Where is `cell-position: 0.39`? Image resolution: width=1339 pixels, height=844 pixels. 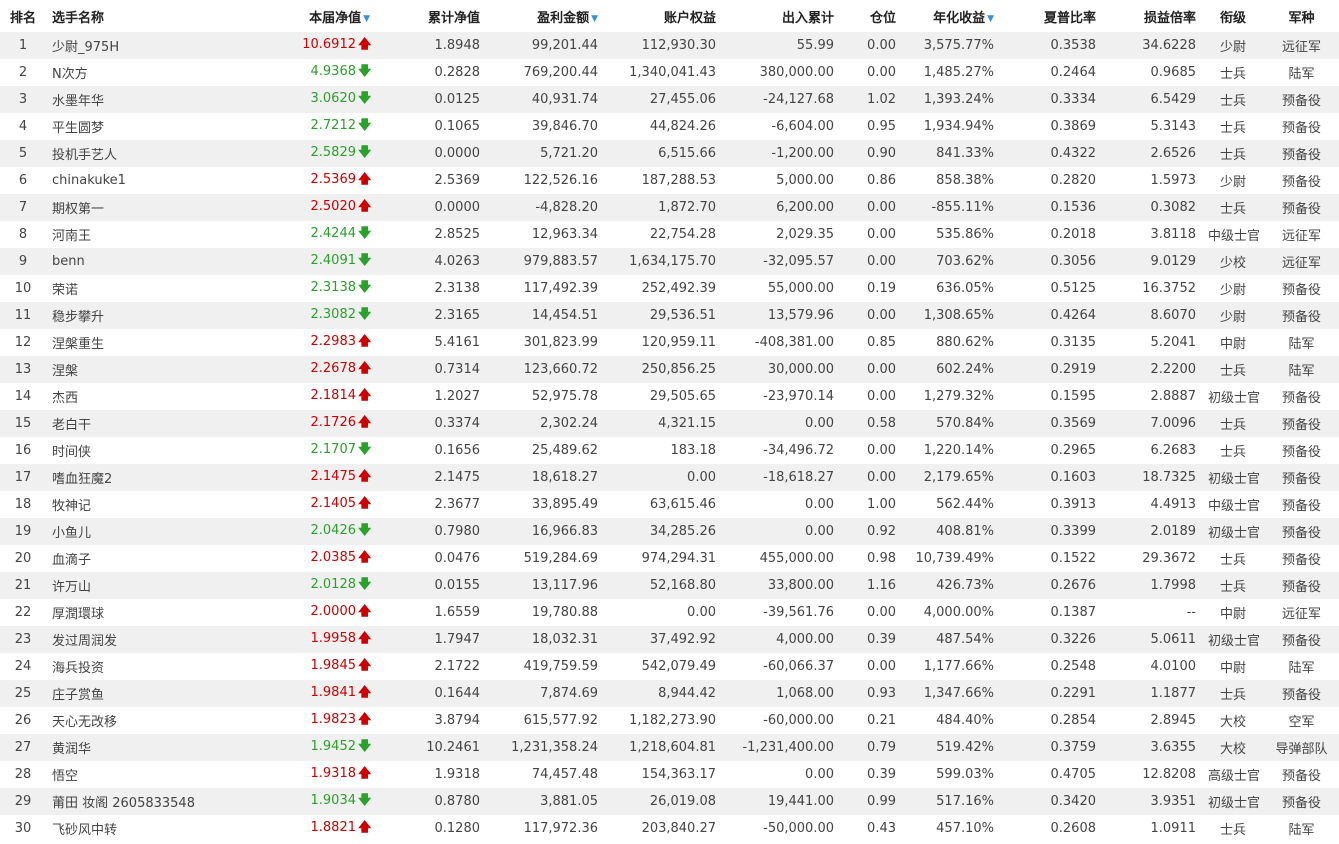 cell-position: 0.39 is located at coordinates (881, 774).